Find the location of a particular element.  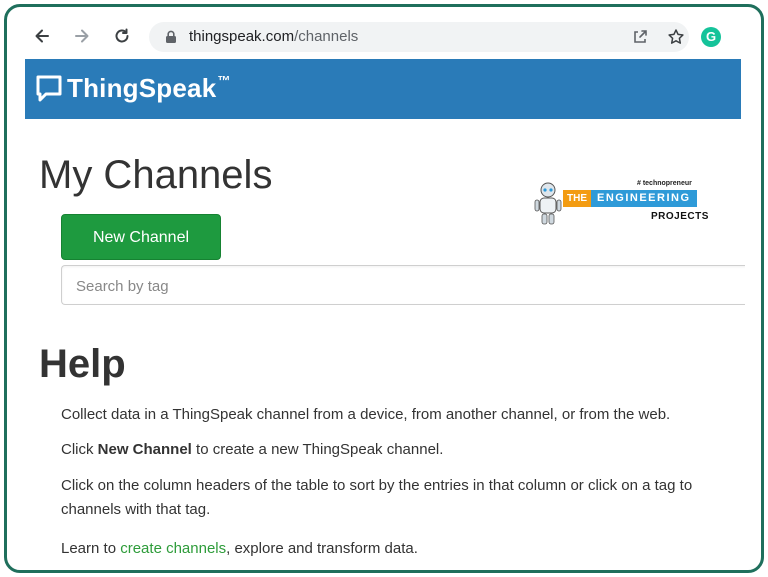

create-channels-link: create channels is located at coordinates (173, 548).